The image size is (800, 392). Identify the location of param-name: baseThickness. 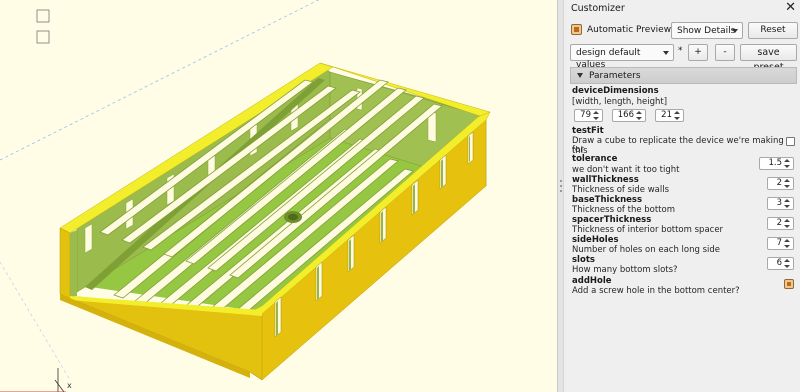
(607, 200).